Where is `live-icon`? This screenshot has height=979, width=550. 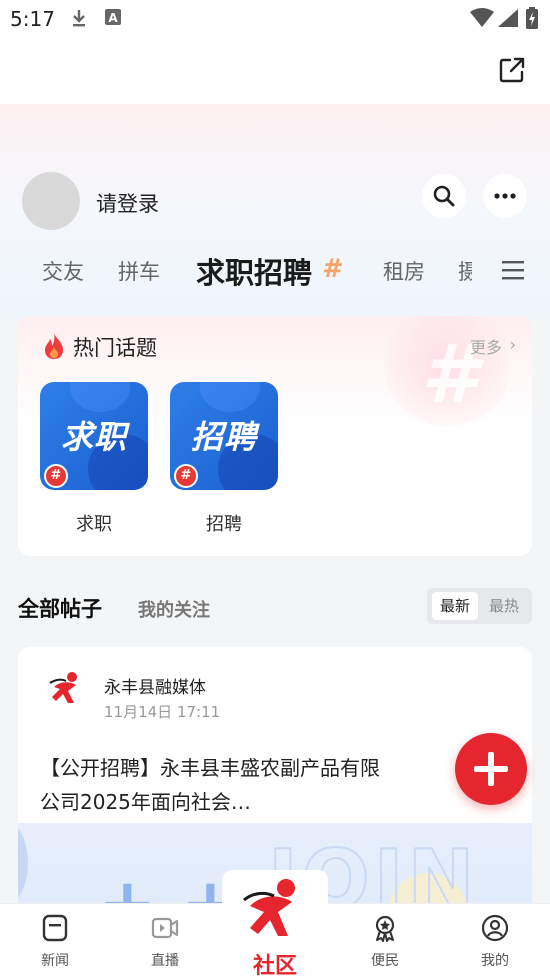 live-icon is located at coordinates (165, 928).